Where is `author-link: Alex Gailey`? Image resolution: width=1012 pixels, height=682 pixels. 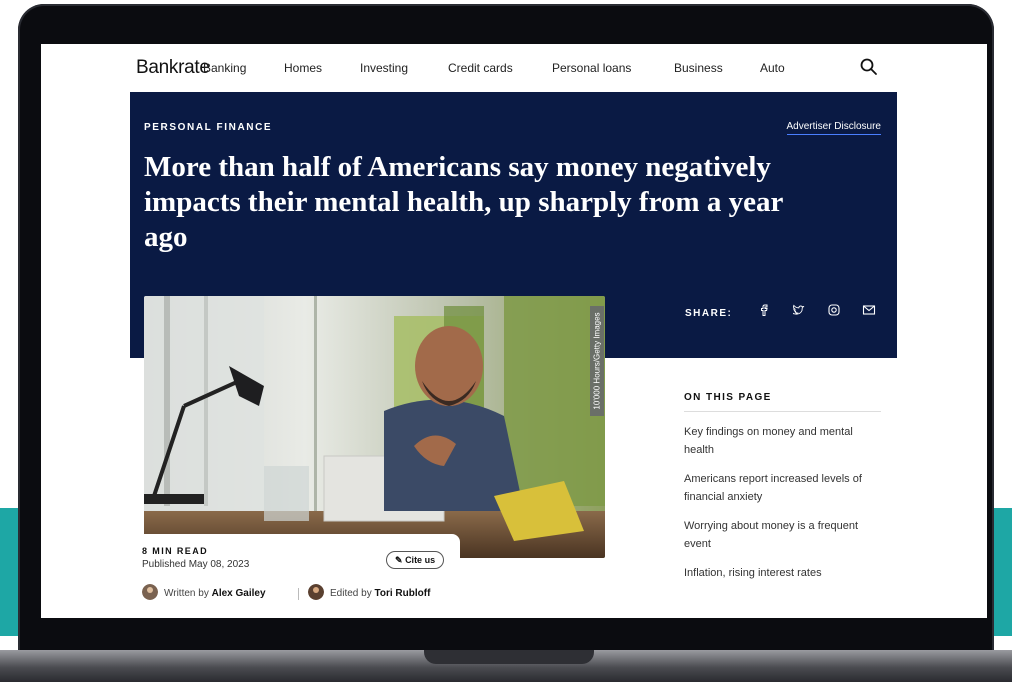
author-link: Alex Gailey is located at coordinates (239, 593).